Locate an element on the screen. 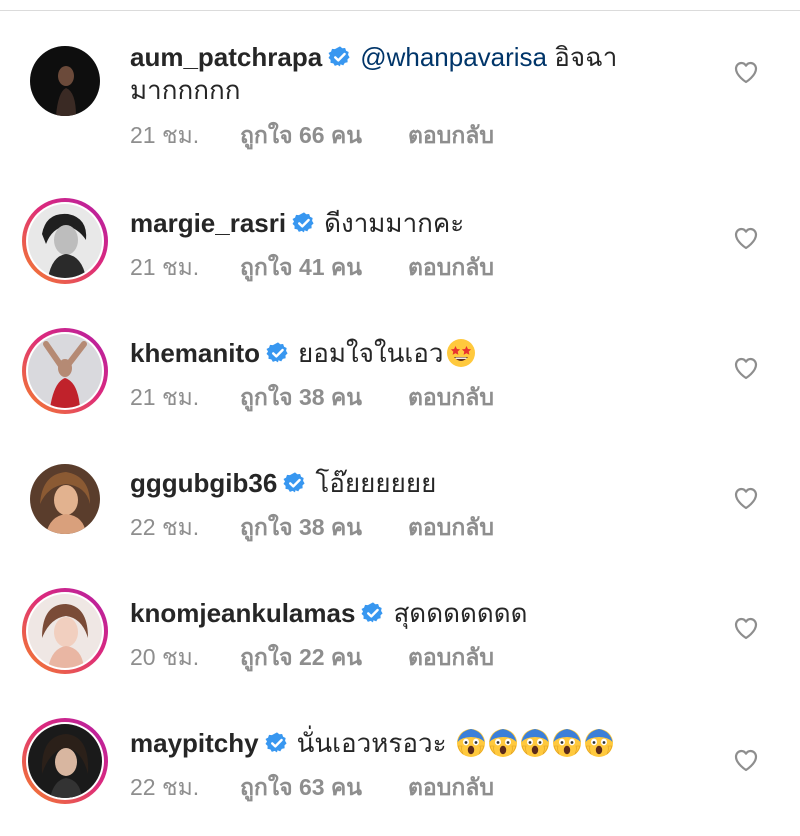 This screenshot has width=800, height=836. username: gggubgib36 is located at coordinates (203, 483).